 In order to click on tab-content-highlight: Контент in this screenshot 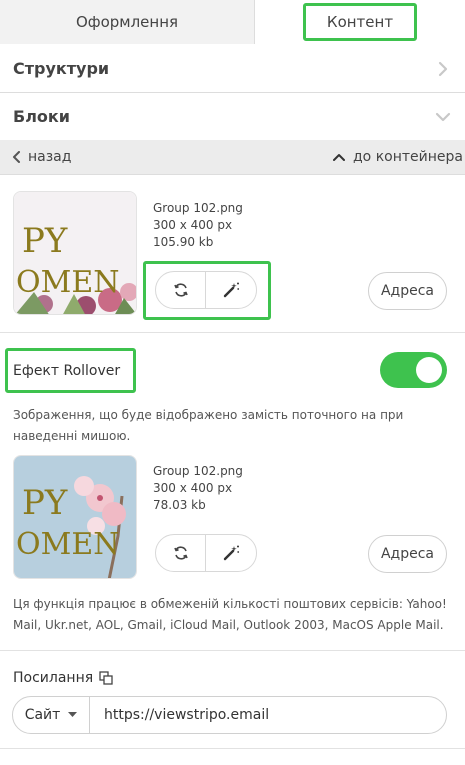, I will do `click(360, 22)`.